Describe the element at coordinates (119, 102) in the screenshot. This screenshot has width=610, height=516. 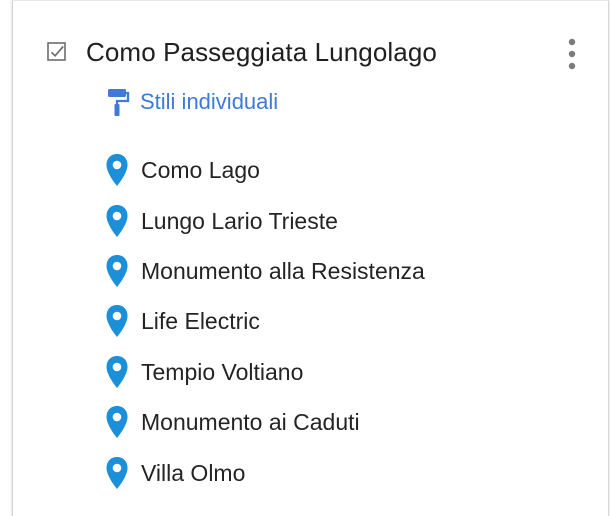
I see `paint-roller-icon` at that location.